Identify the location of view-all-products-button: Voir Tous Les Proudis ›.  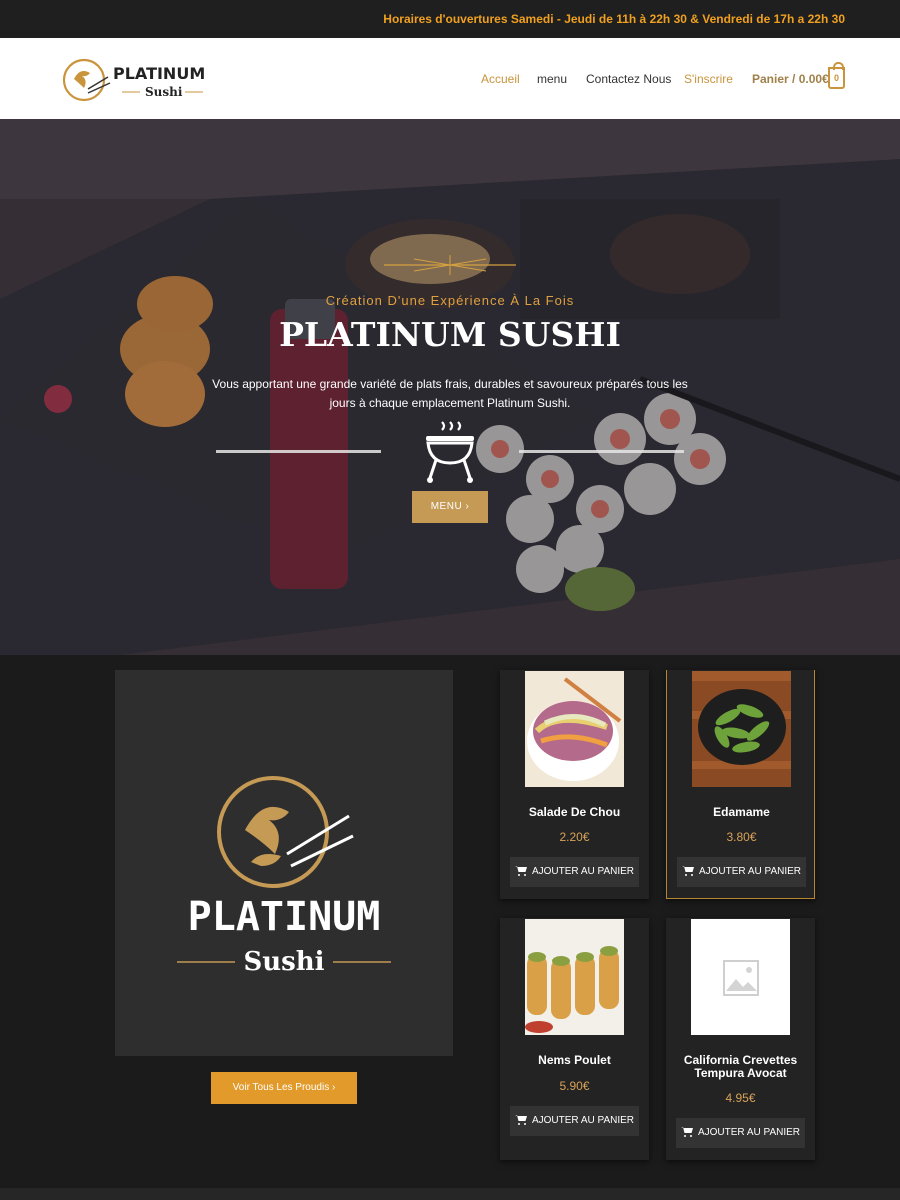
(284, 1088).